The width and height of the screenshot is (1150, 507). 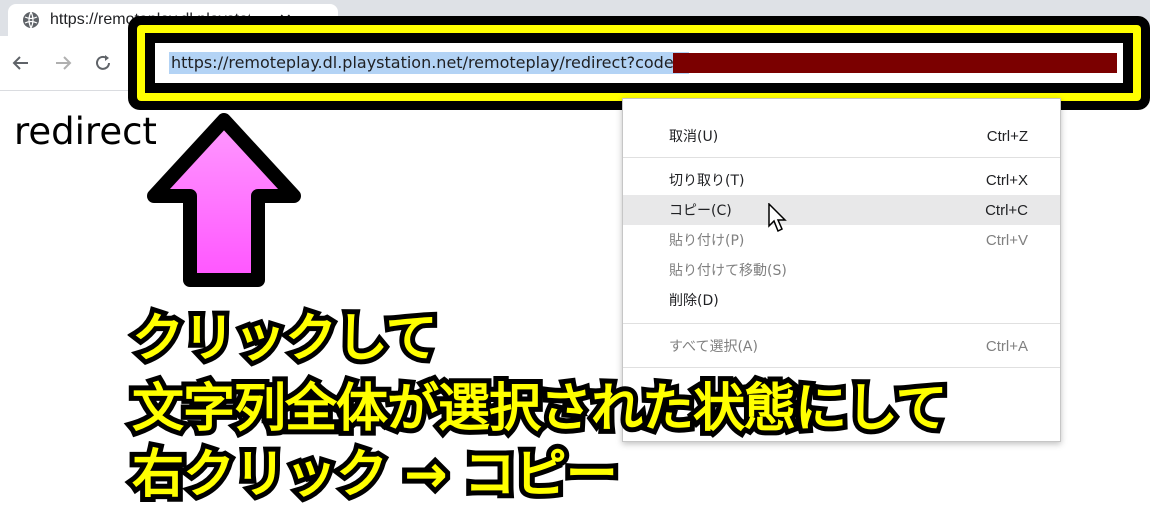 I want to click on instruction-line-2: 文字列全体が選択された状態にして, so click(x=539, y=409).